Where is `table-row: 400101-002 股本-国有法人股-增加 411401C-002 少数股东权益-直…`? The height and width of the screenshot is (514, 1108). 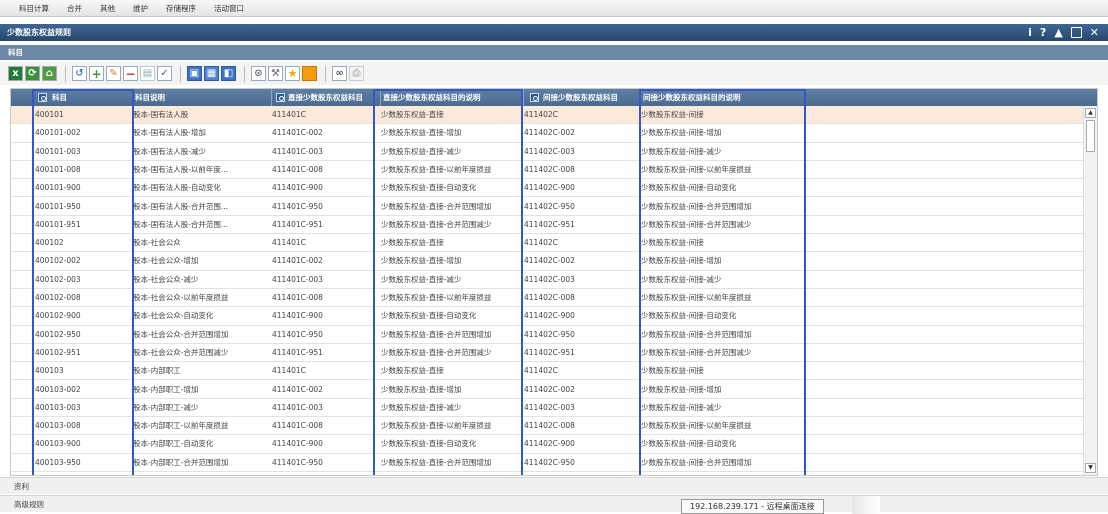
table-row: 400101-002 股本-国有法人股-增加 411401C-002 少数股东权益-直… is located at coordinates (547, 133).